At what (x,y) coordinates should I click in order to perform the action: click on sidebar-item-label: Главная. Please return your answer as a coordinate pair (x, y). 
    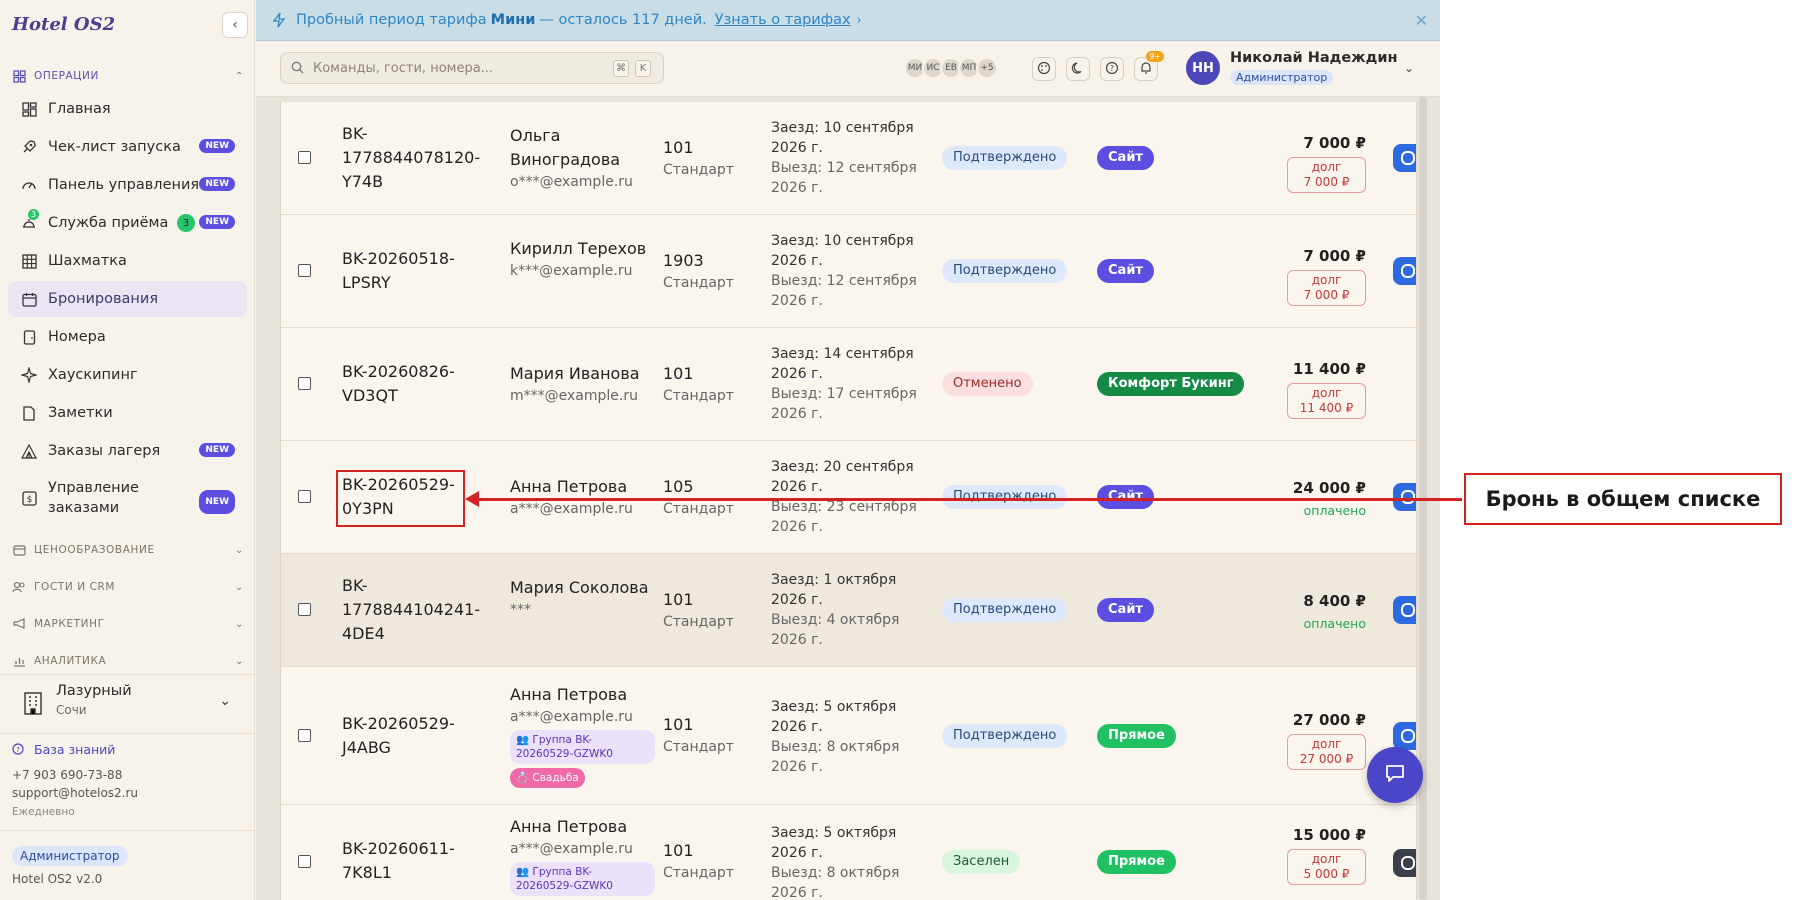
    Looking at the image, I should click on (79, 109).